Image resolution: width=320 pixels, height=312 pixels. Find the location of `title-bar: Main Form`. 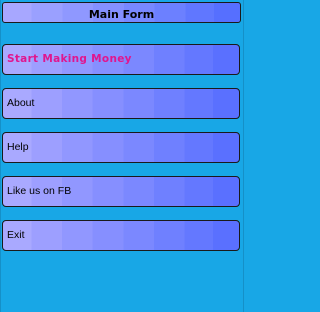

title-bar: Main Form is located at coordinates (121, 12).